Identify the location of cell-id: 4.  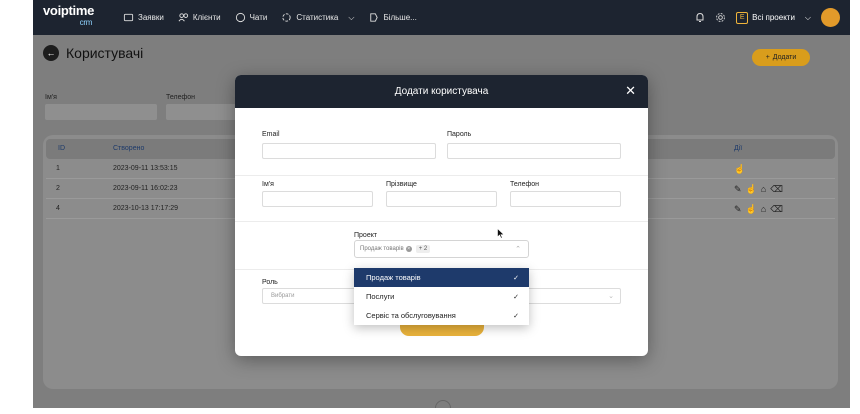
(58, 208).